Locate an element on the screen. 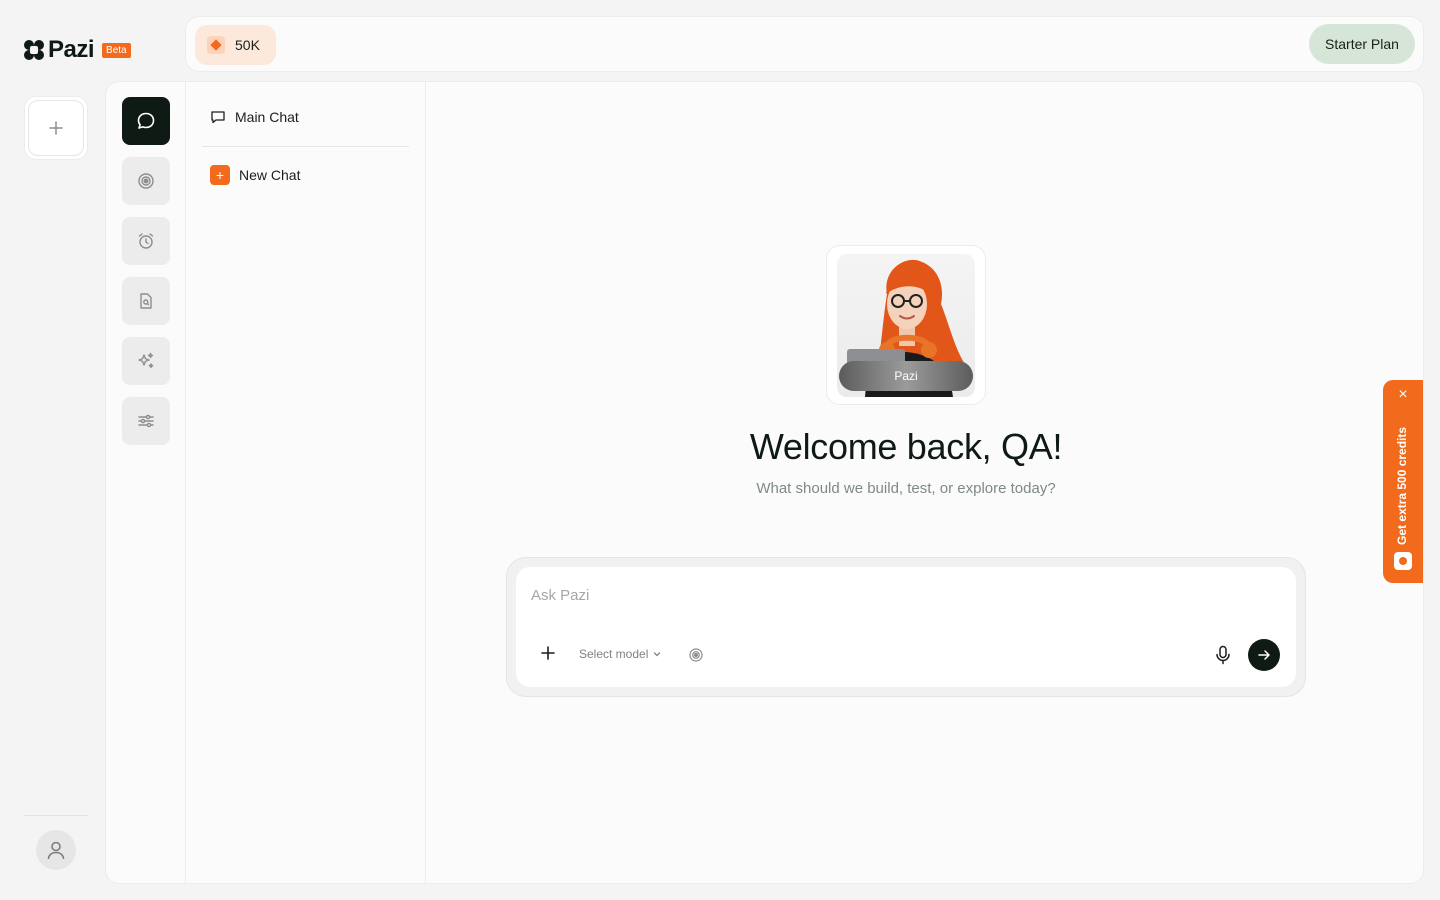  nav-alarm is located at coordinates (146, 241).